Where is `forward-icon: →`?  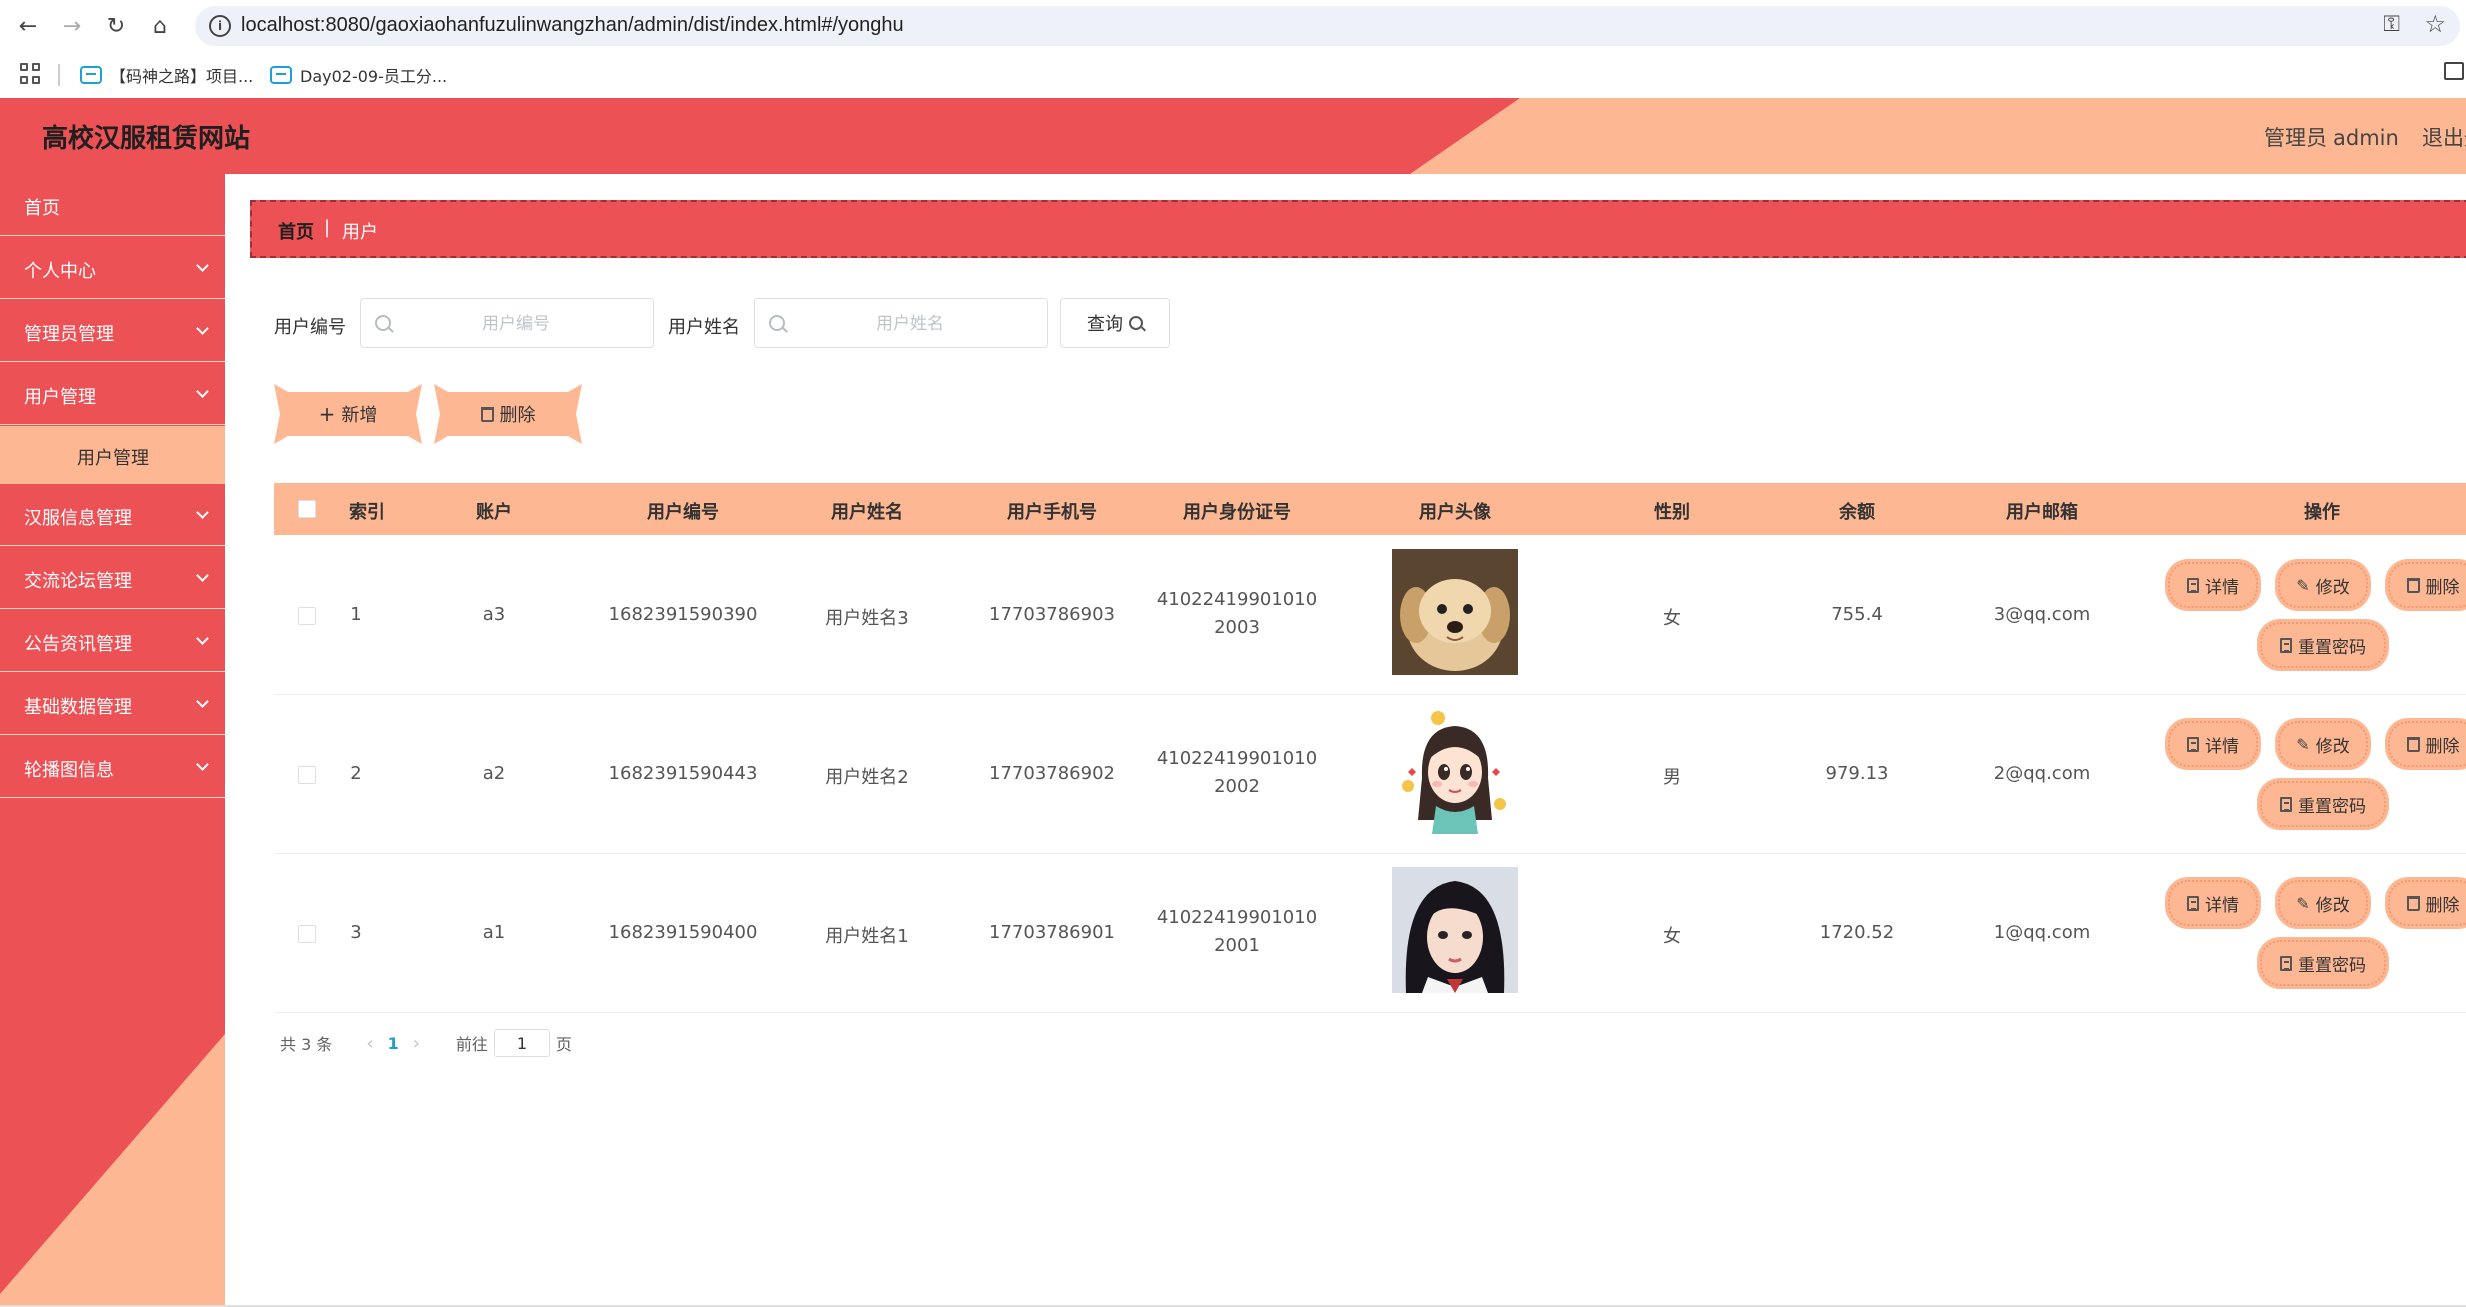 forward-icon: → is located at coordinates (72, 26).